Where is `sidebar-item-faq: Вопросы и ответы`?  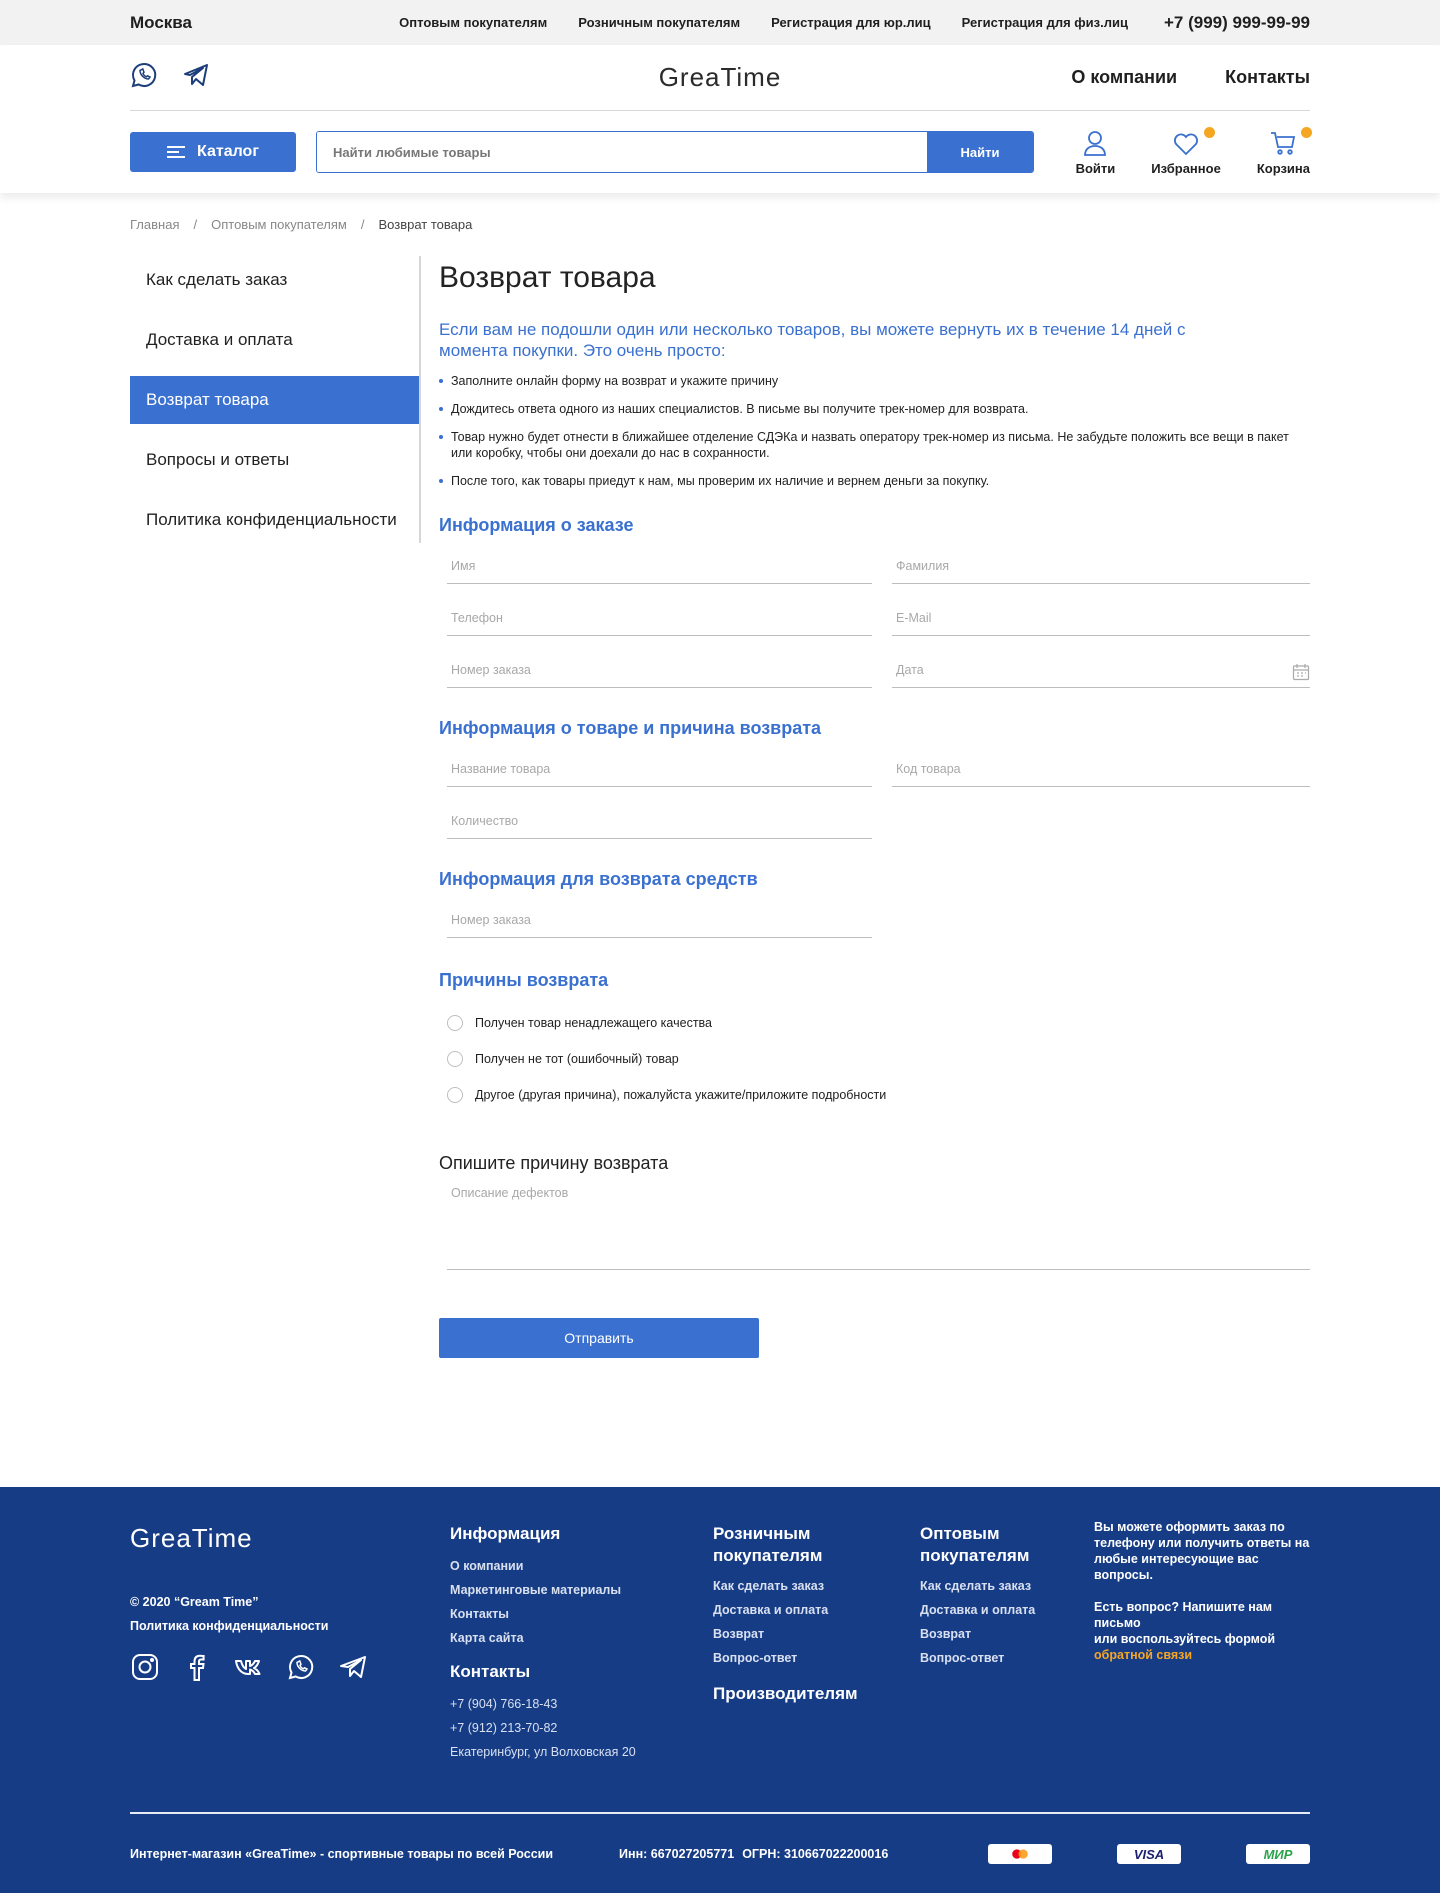
sidebar-item-faq: Вопросы и ответы is located at coordinates (274, 460).